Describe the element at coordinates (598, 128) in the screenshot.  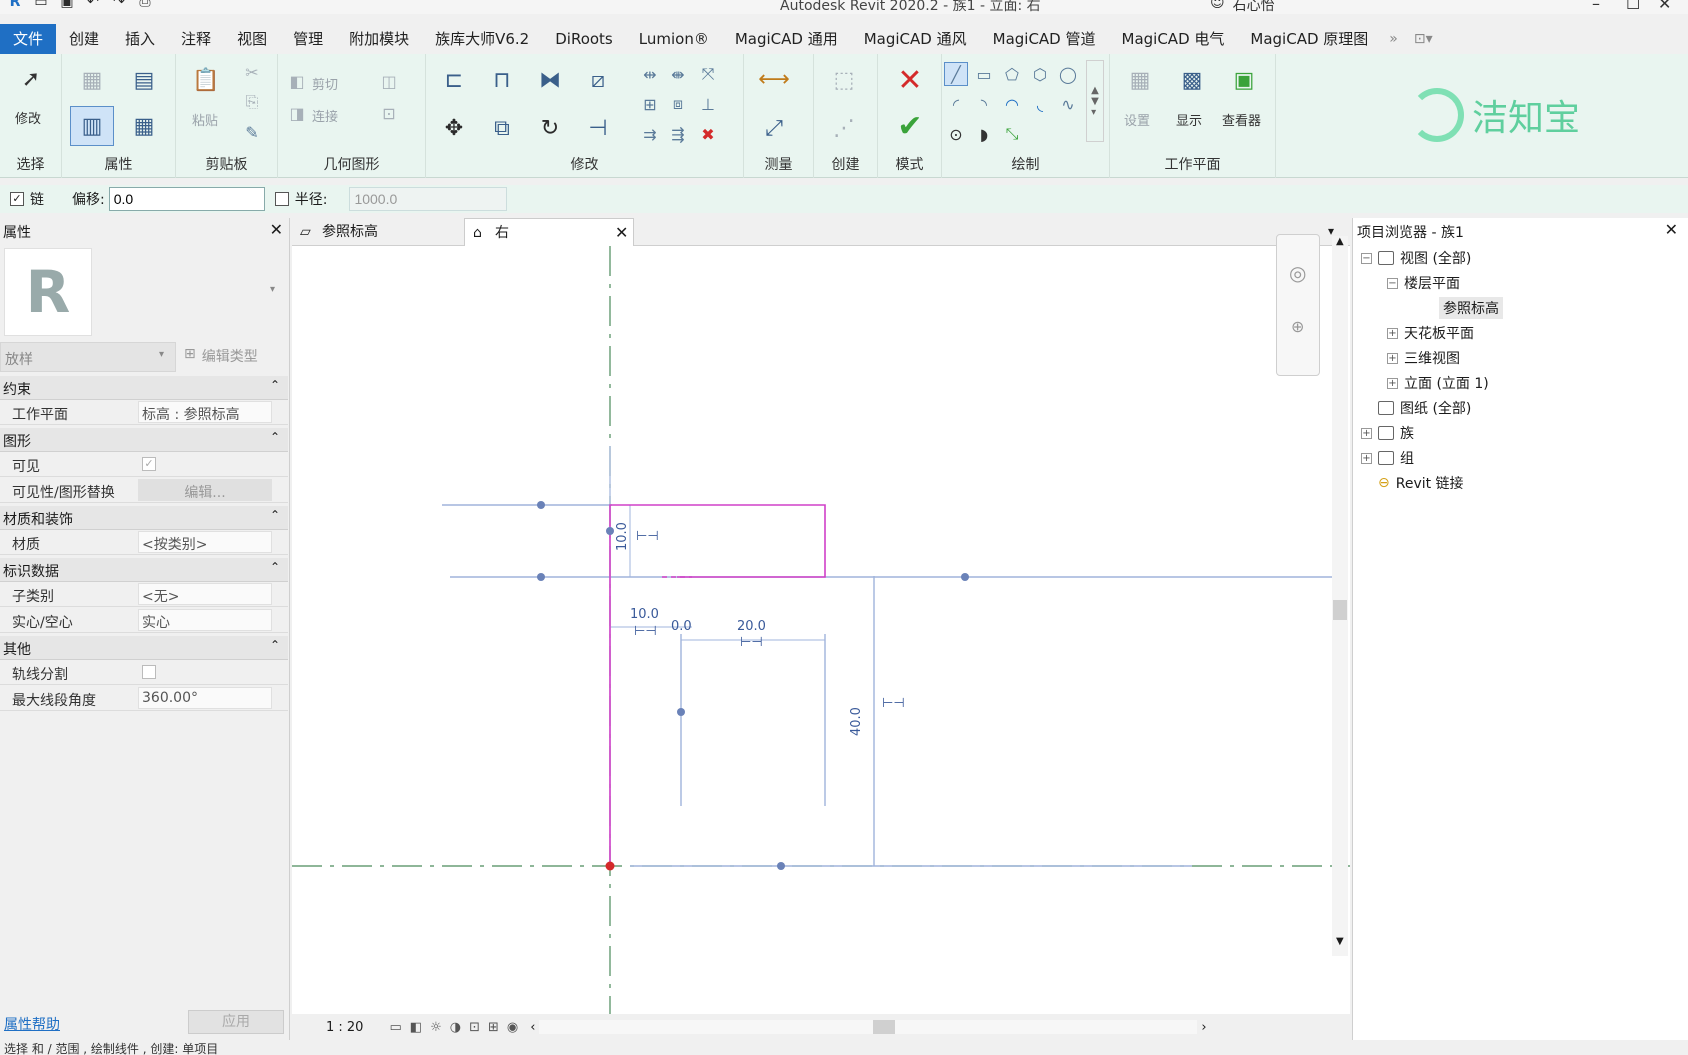
I see `trim-extend-icon: ⊣` at that location.